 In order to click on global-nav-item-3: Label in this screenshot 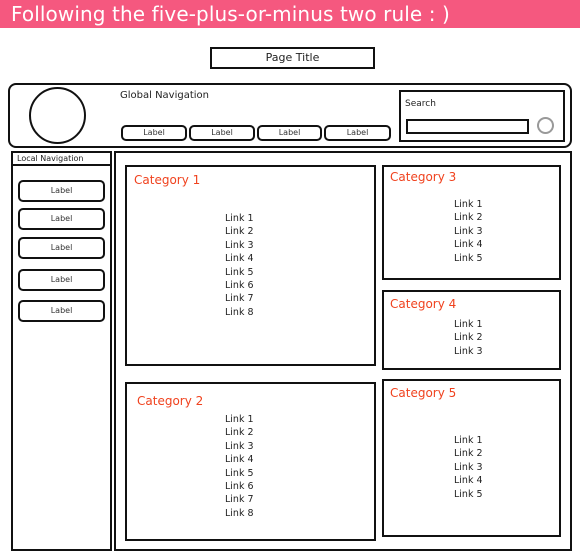, I will do `click(289, 133)`.